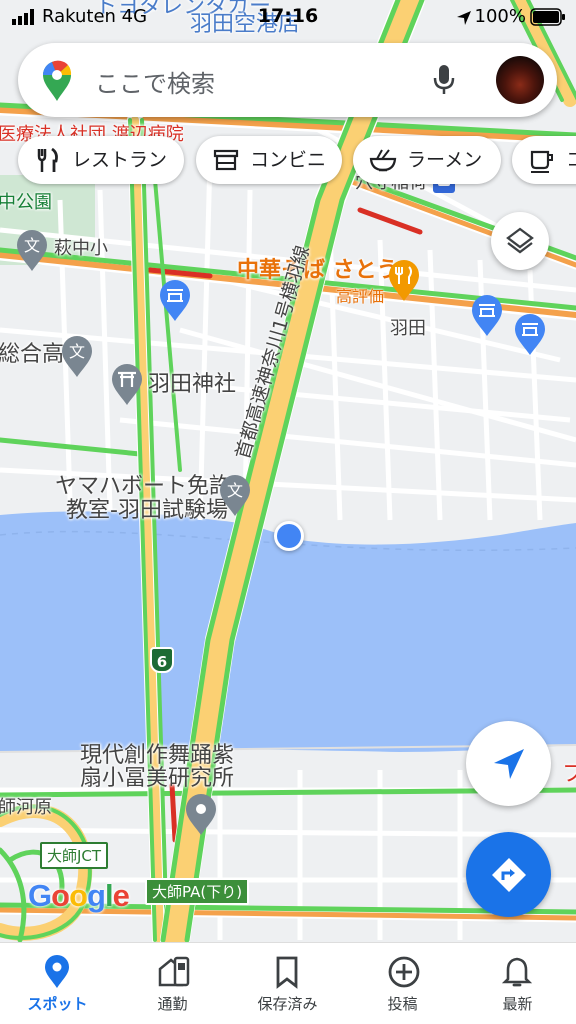  Describe the element at coordinates (287, 972) in the screenshot. I see `bookmark-icon` at that location.